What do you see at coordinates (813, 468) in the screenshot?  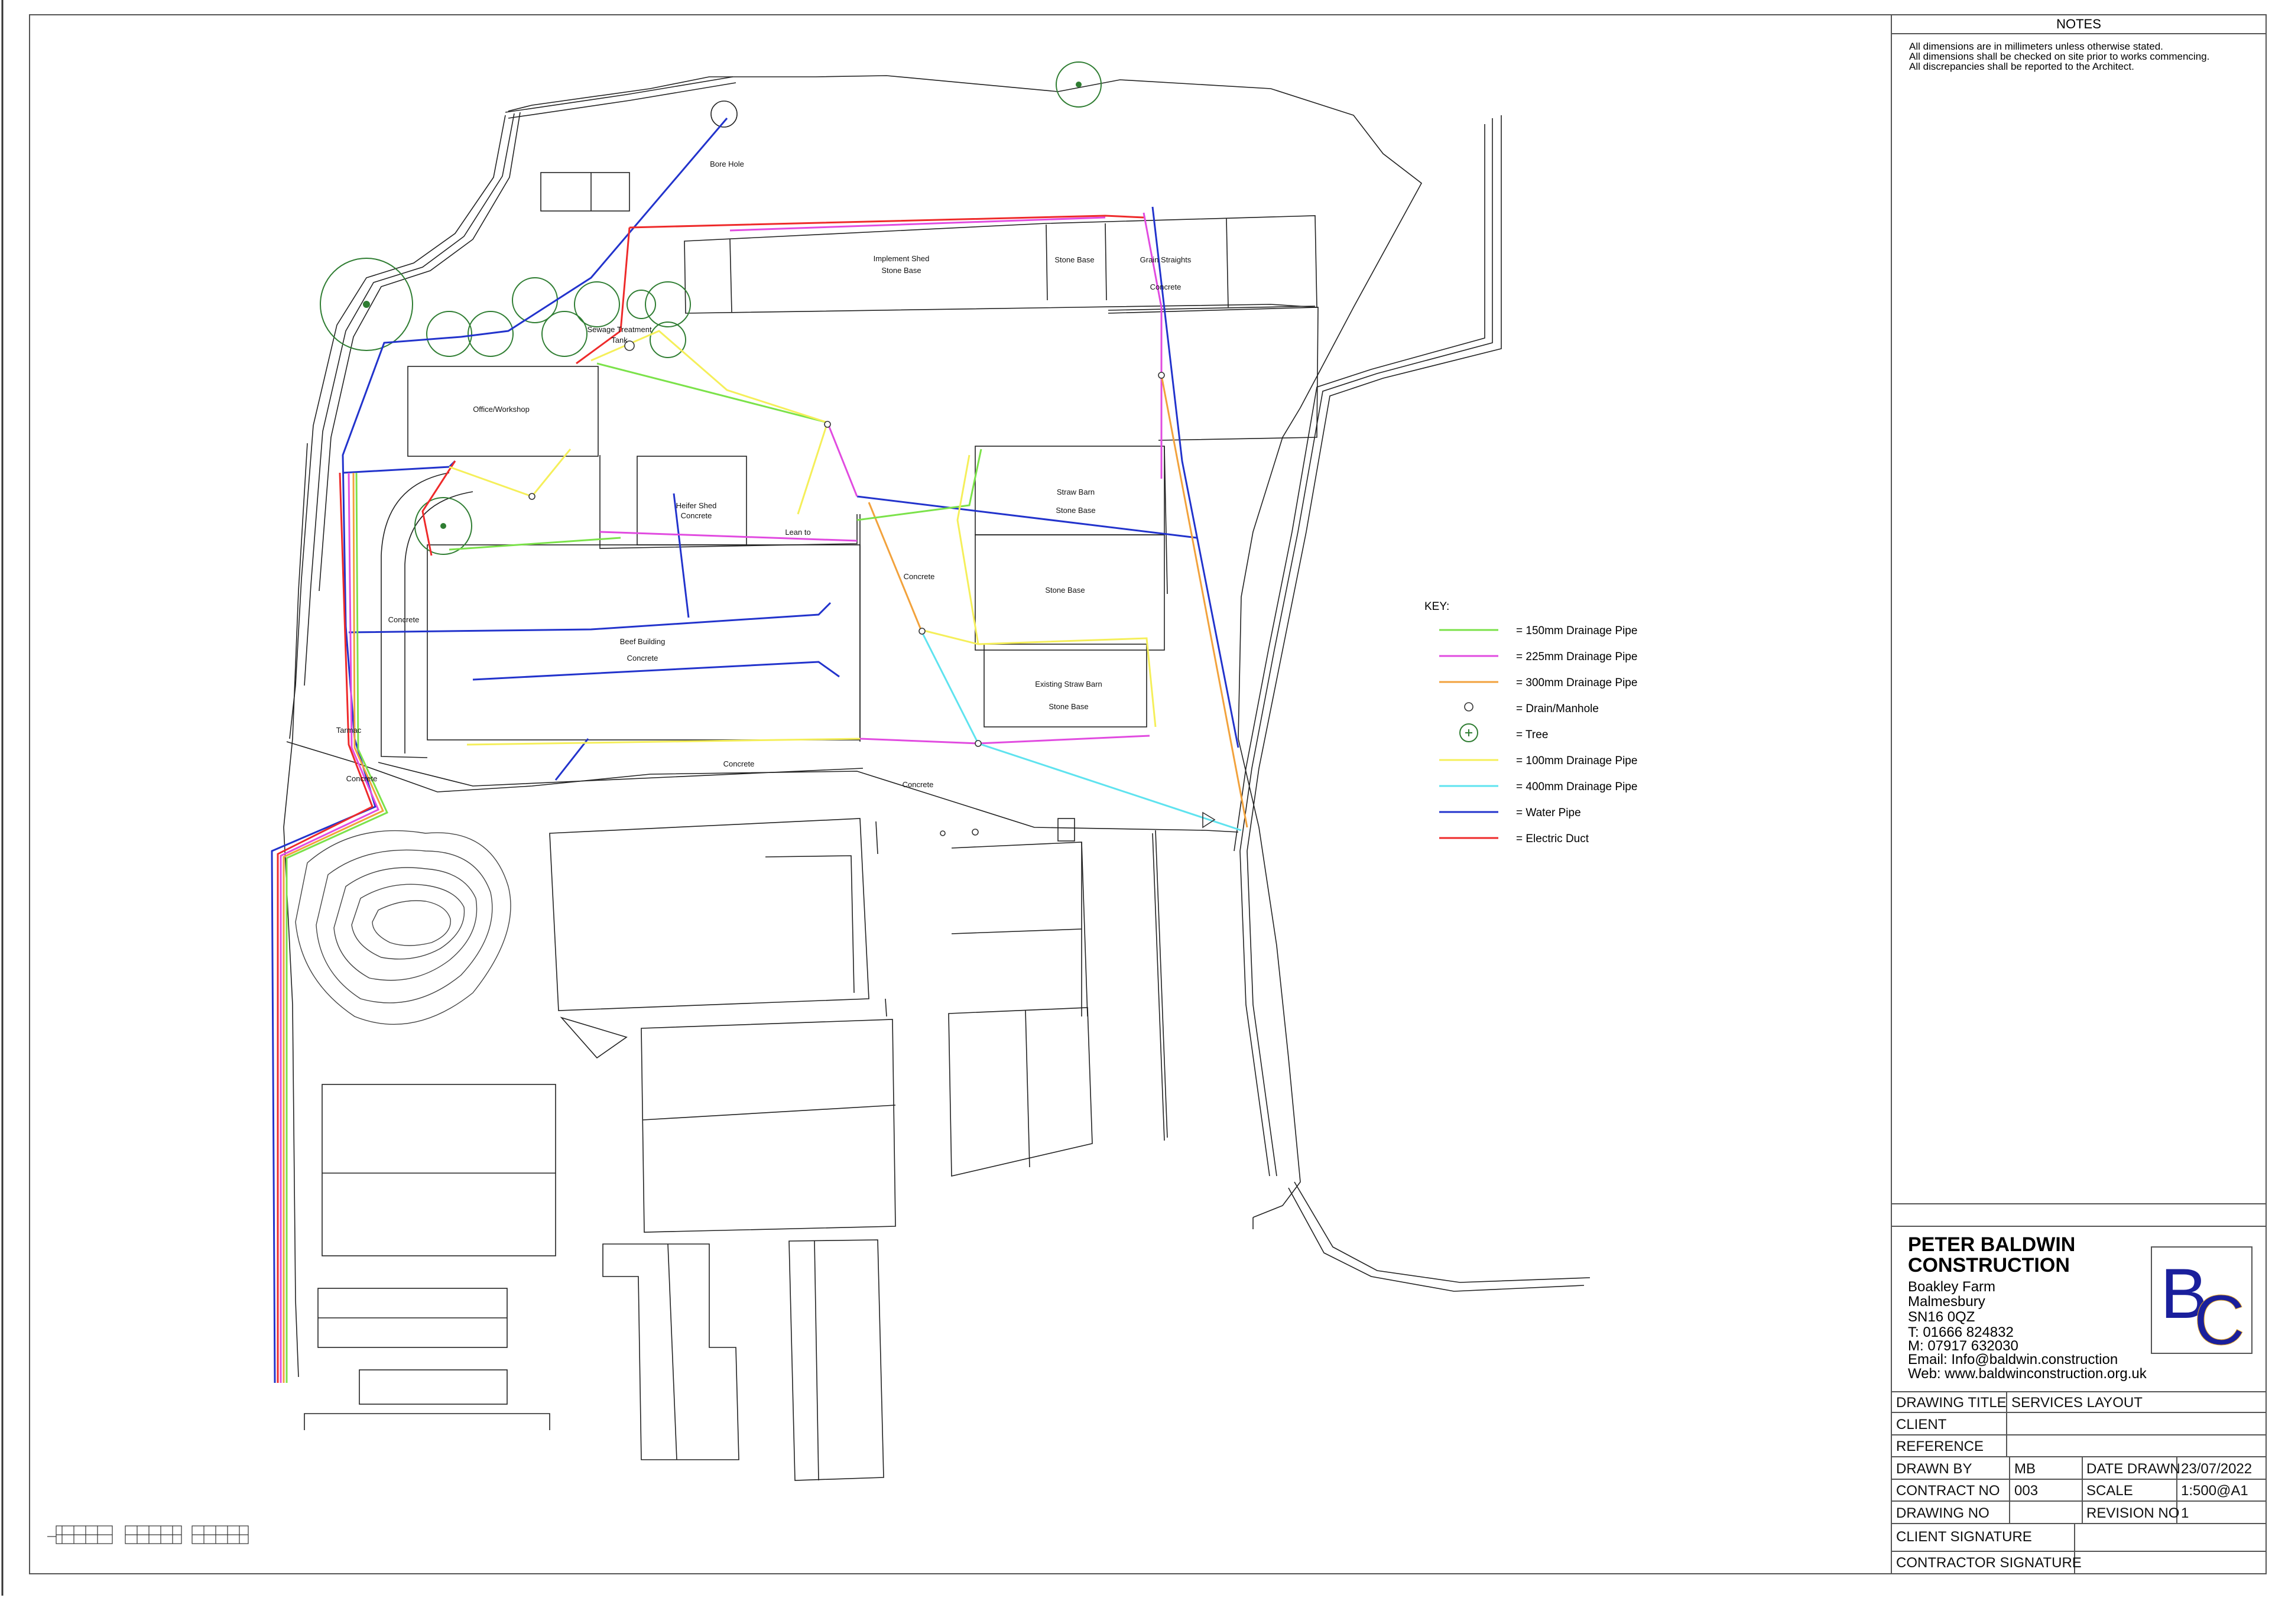 I see `drain-100-c` at bounding box center [813, 468].